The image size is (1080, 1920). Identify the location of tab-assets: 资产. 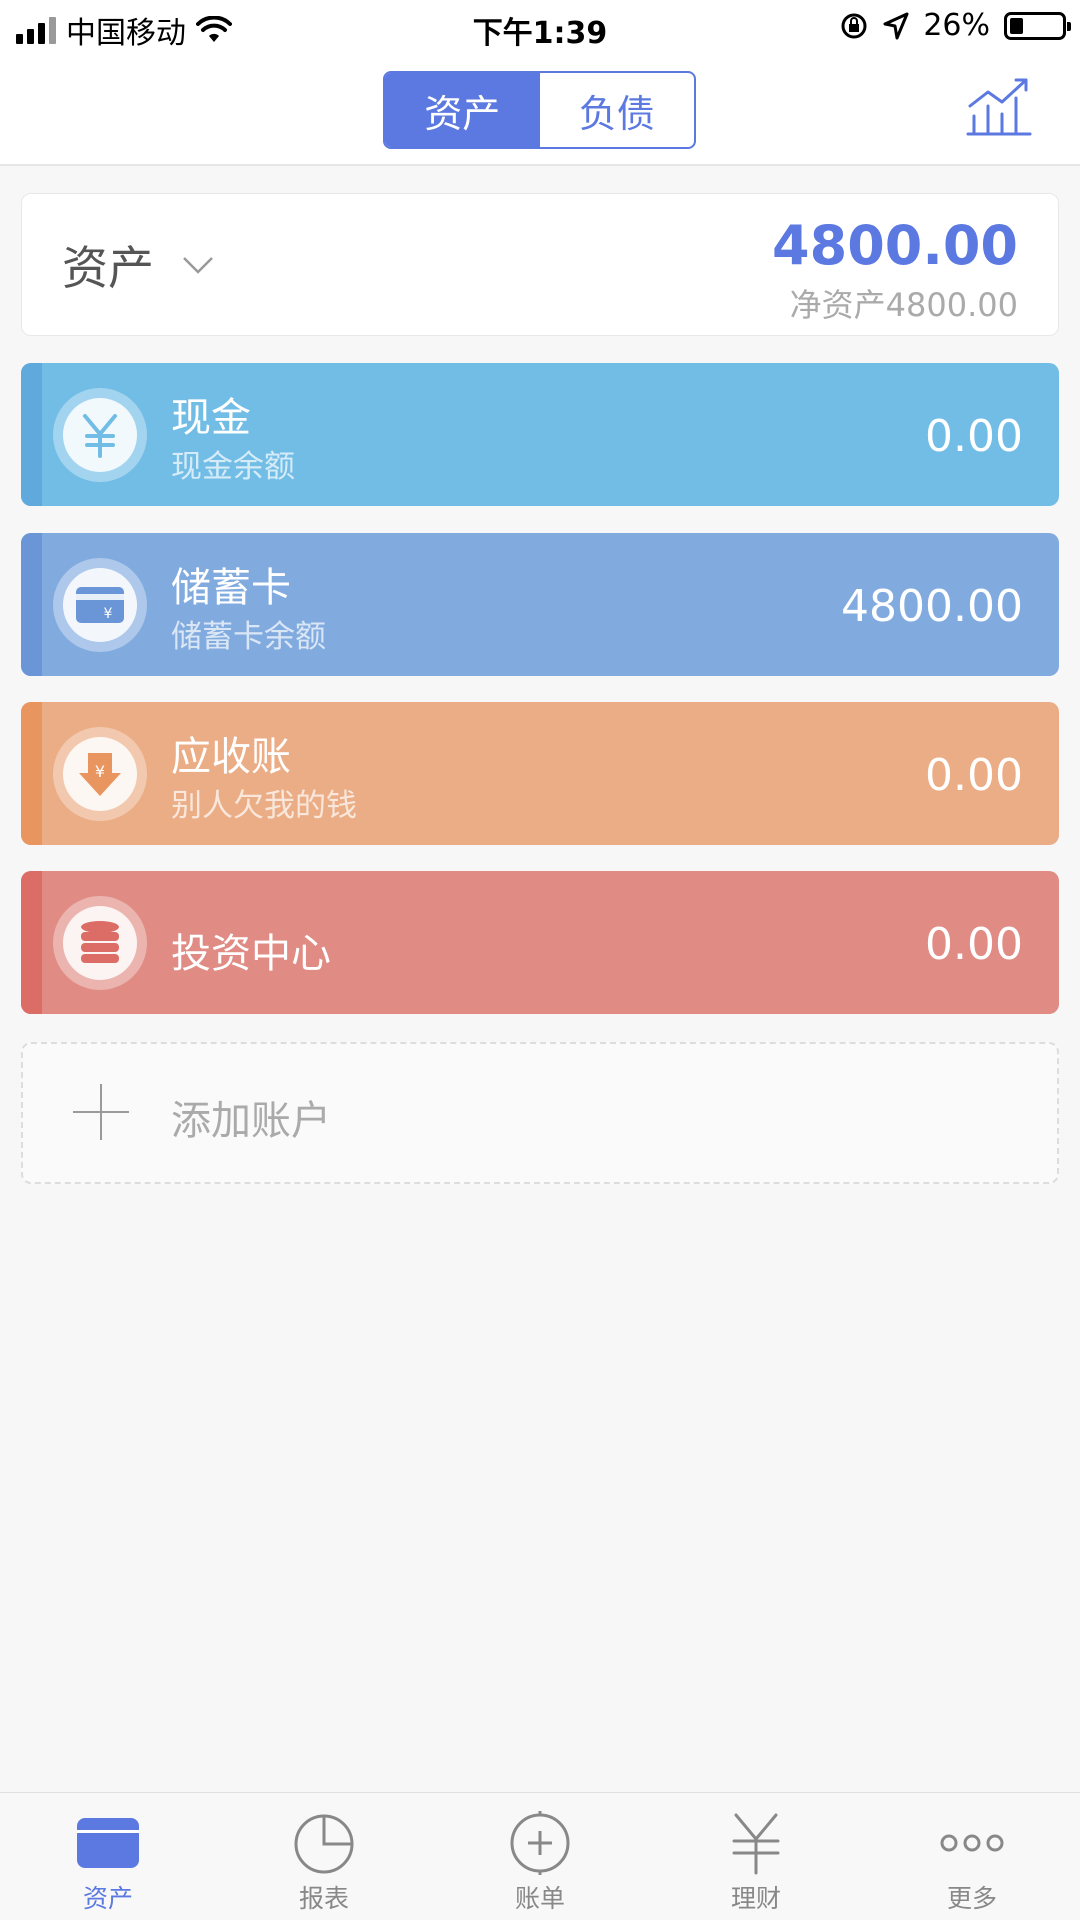
(462, 110).